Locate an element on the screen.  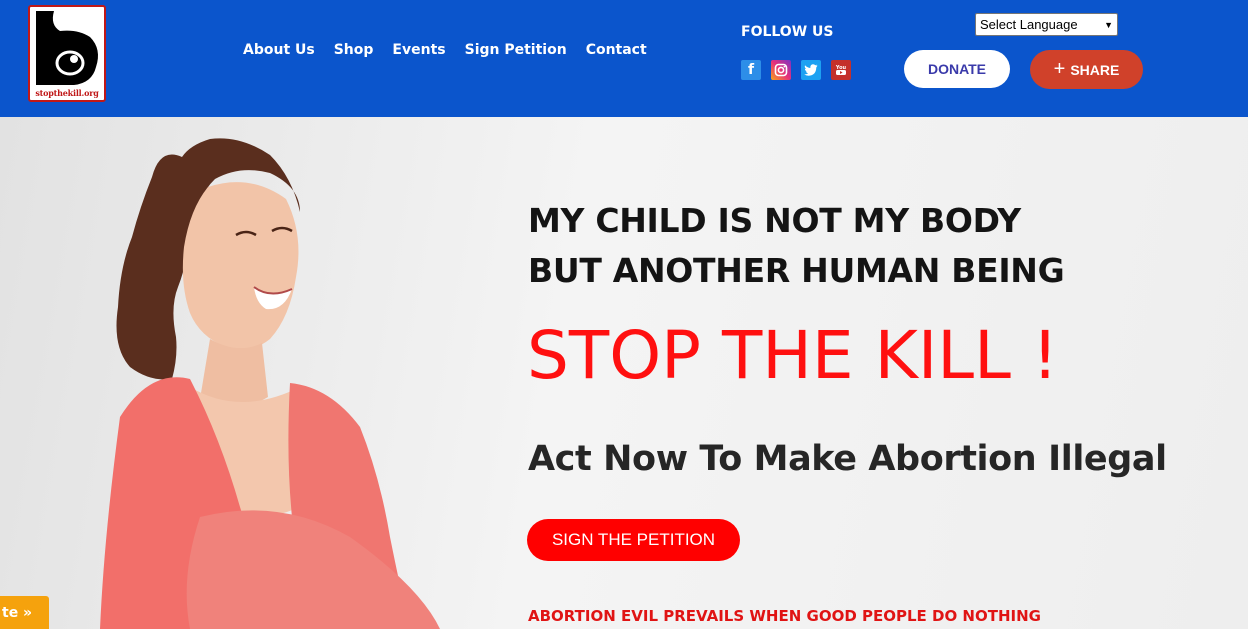
translate-tab: te » is located at coordinates (24, 612).